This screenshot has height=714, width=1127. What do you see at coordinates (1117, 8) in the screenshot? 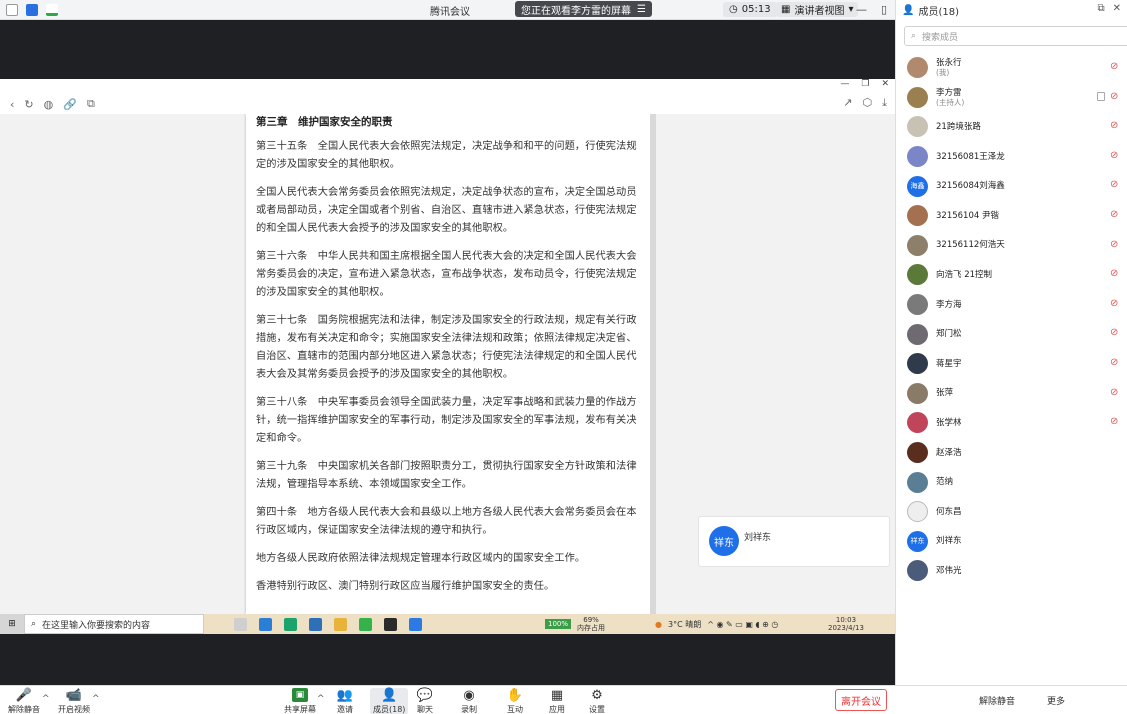
I see `close-icon: ✕` at bounding box center [1117, 8].